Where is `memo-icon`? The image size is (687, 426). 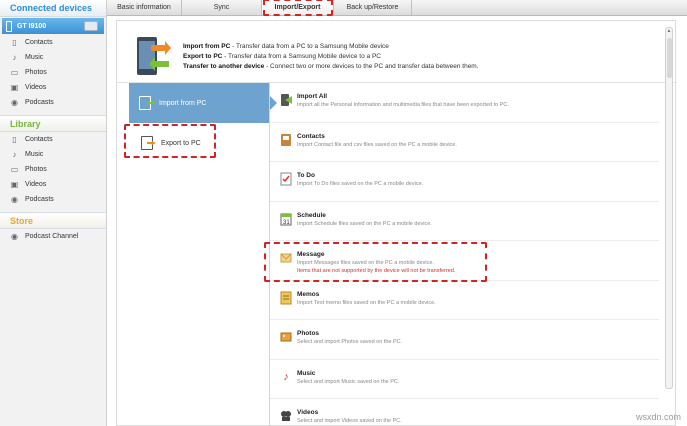
memo-icon is located at coordinates (286, 298).